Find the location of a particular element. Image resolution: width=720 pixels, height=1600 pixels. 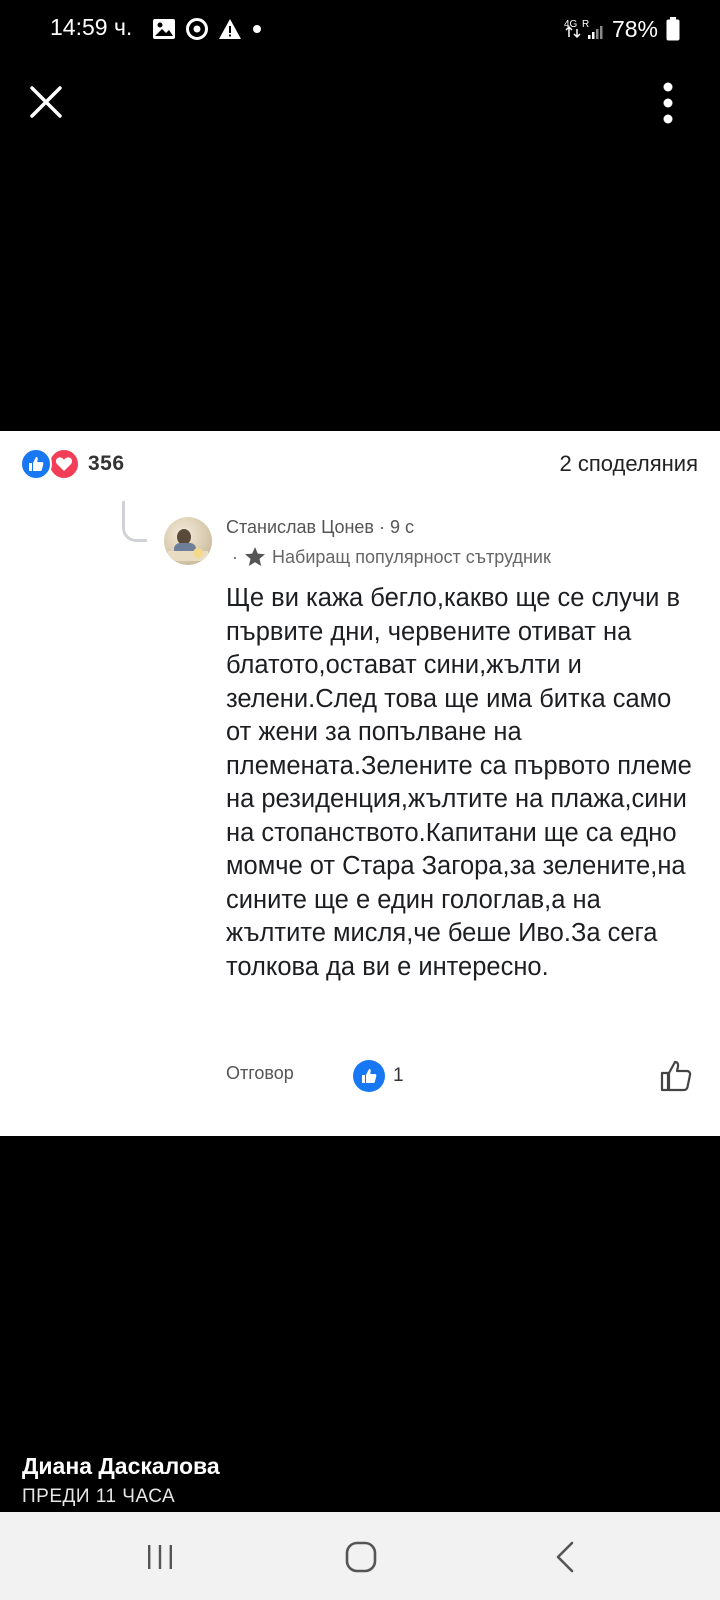

comment-author: Станислав Цонев is located at coordinates (300, 527).